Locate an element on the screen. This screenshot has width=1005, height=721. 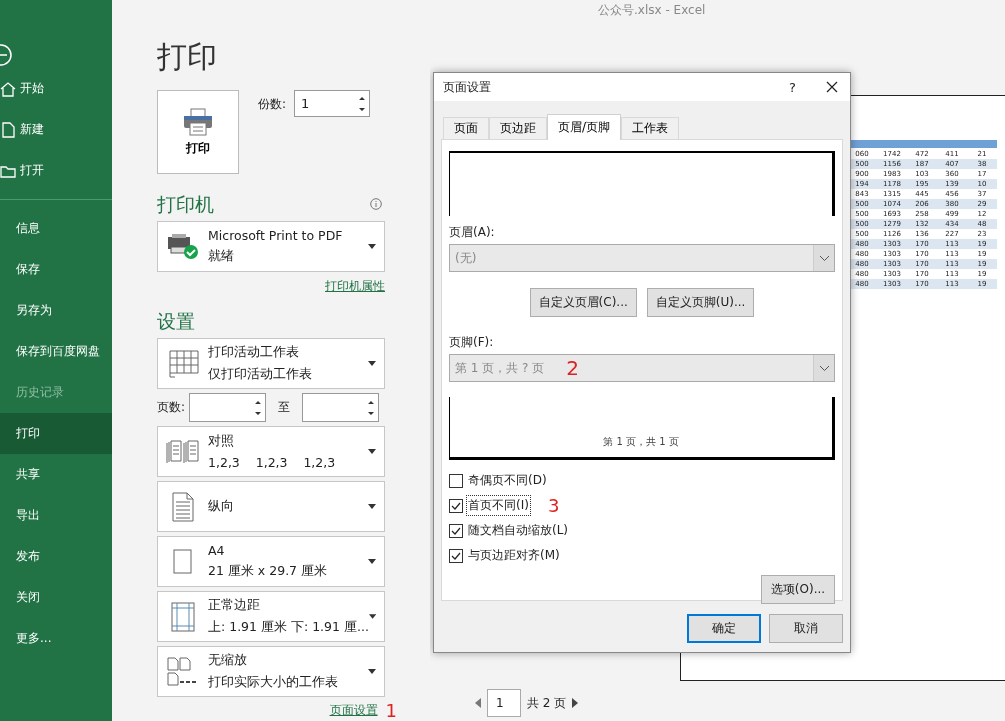
dropdown-value: 第 1 页，共 ? 页 is located at coordinates (500, 368).